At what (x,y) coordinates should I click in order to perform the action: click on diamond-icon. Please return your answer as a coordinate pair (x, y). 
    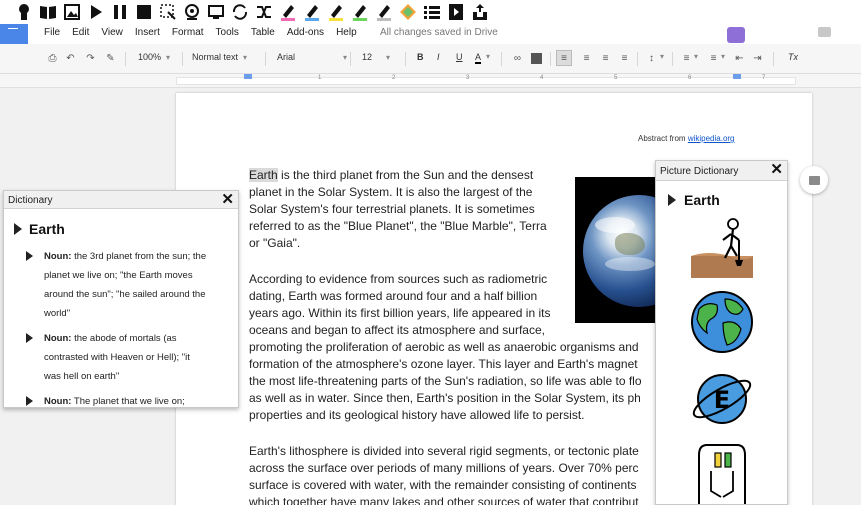
    Looking at the image, I should click on (407, 12).